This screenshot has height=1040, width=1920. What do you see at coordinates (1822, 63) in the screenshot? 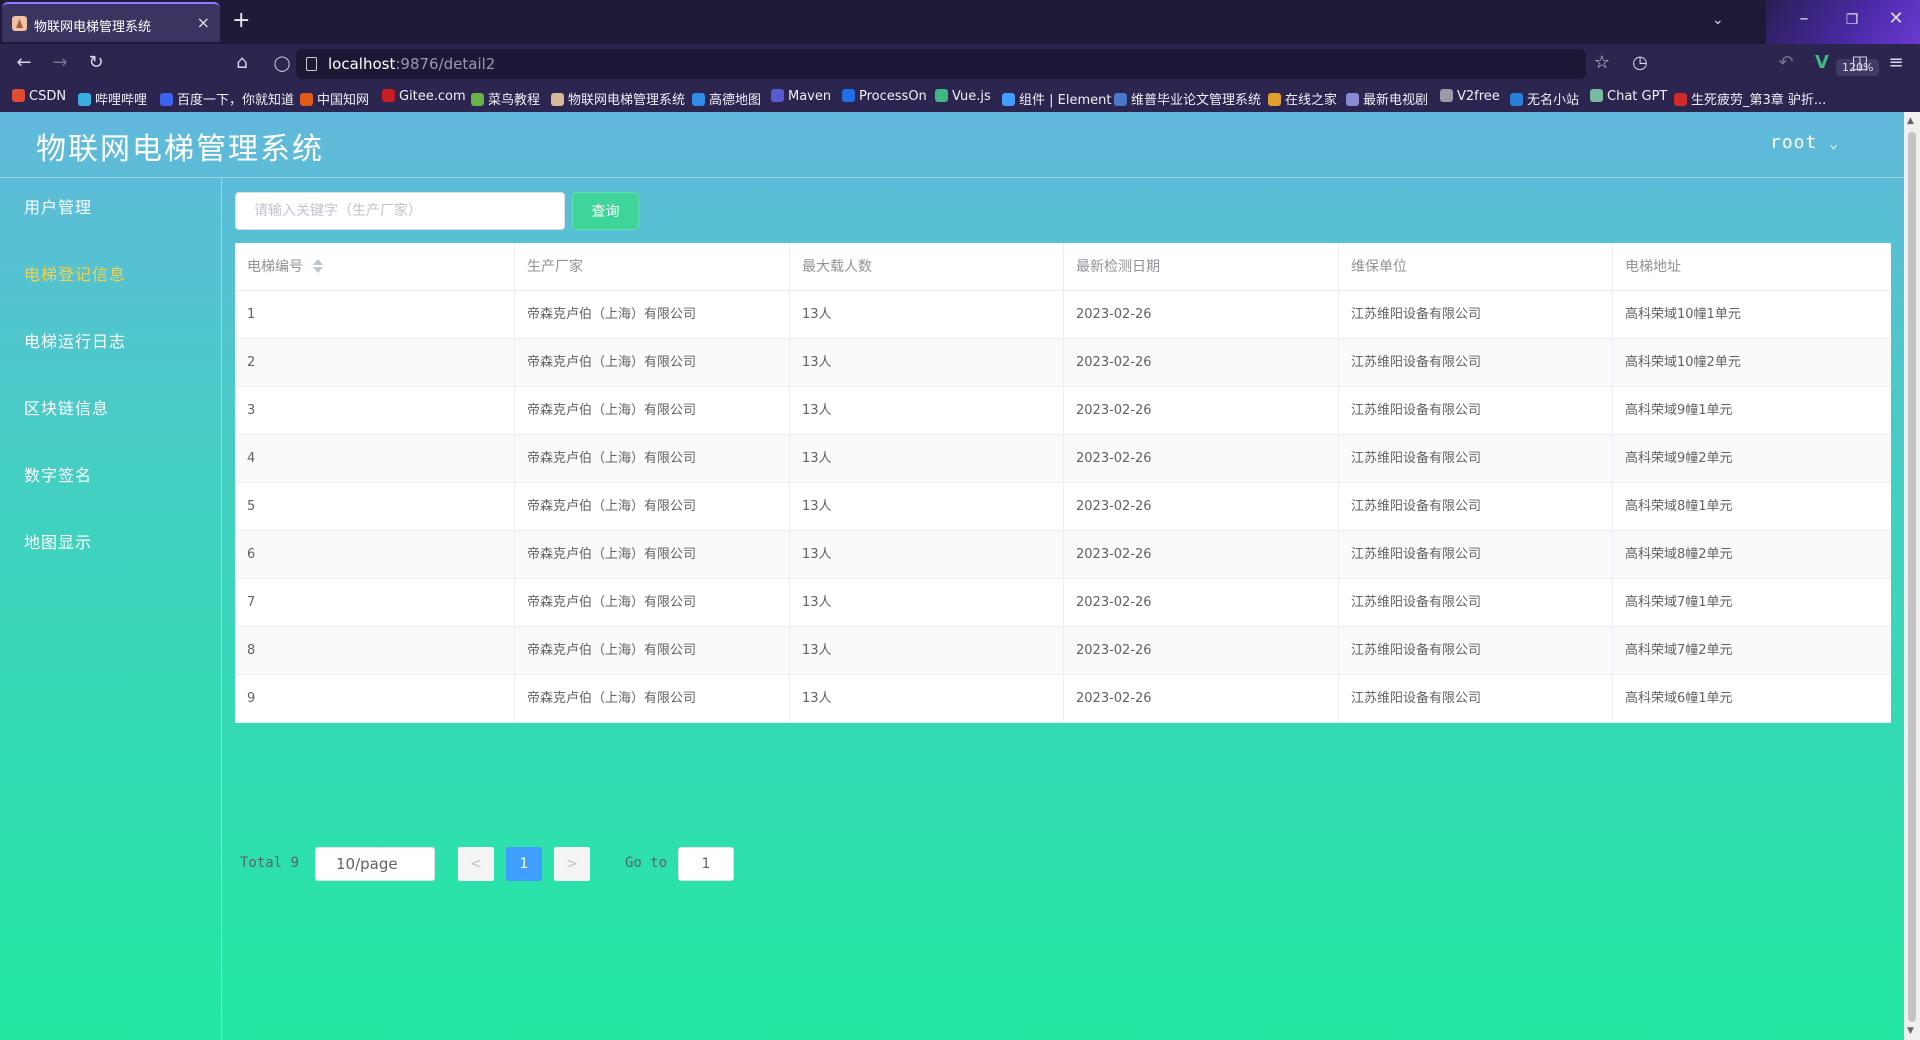
I see `vue-devtools-icon: V` at bounding box center [1822, 63].